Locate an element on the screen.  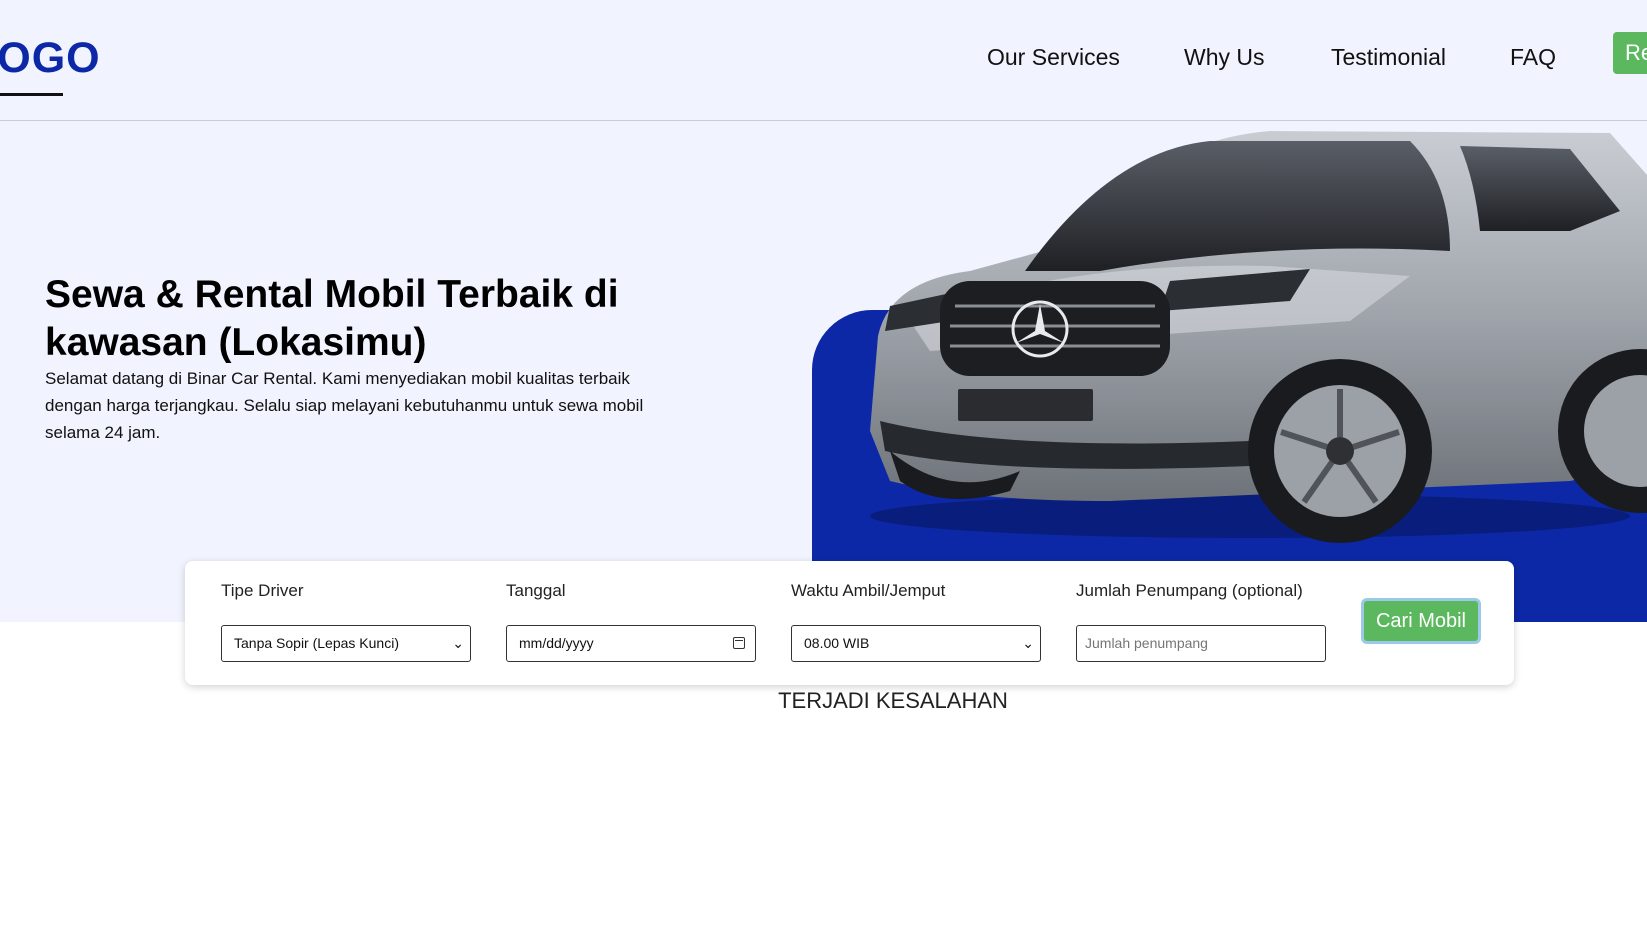
search-car-button: Cari Mobil is located at coordinates (1421, 621).